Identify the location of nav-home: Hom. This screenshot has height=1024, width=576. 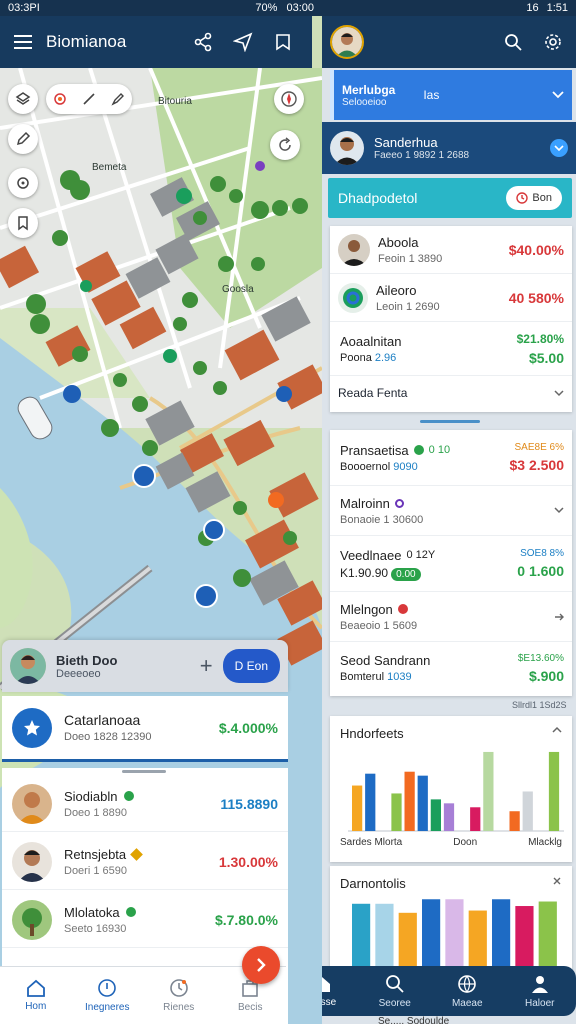
(36, 995).